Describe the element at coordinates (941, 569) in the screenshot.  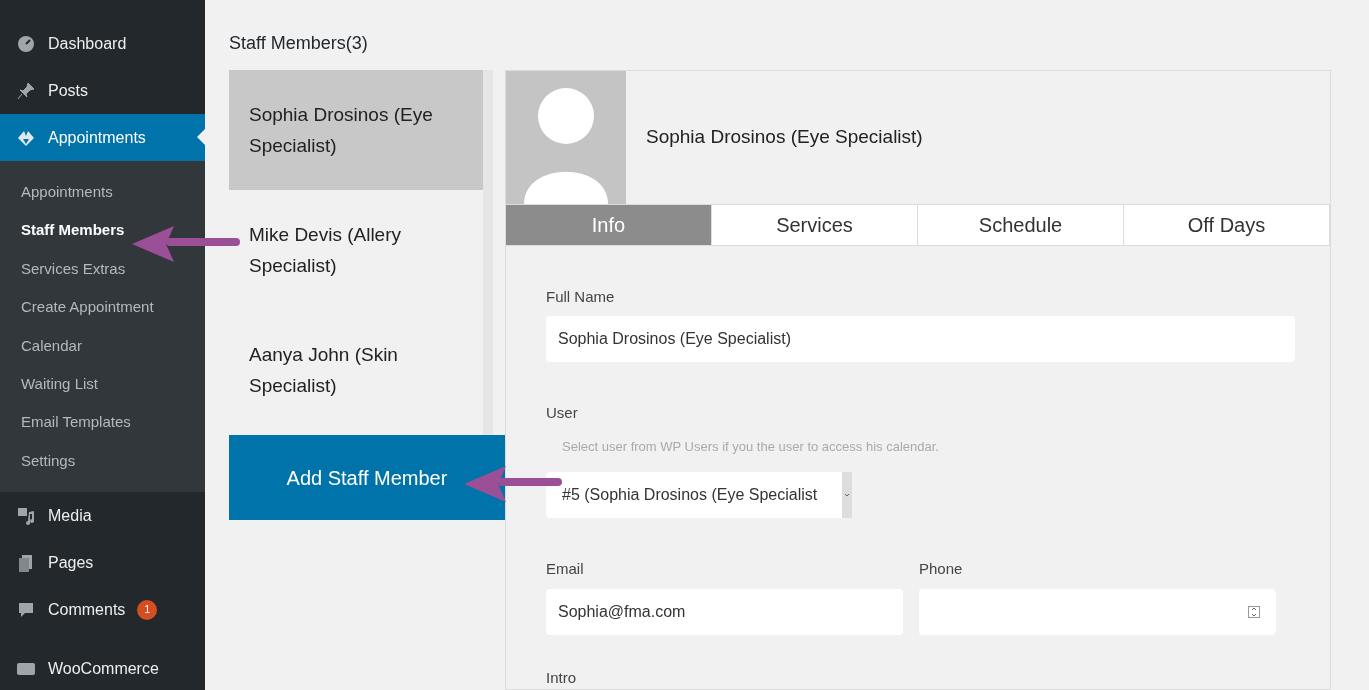
I see `field-label: Phone` at that location.